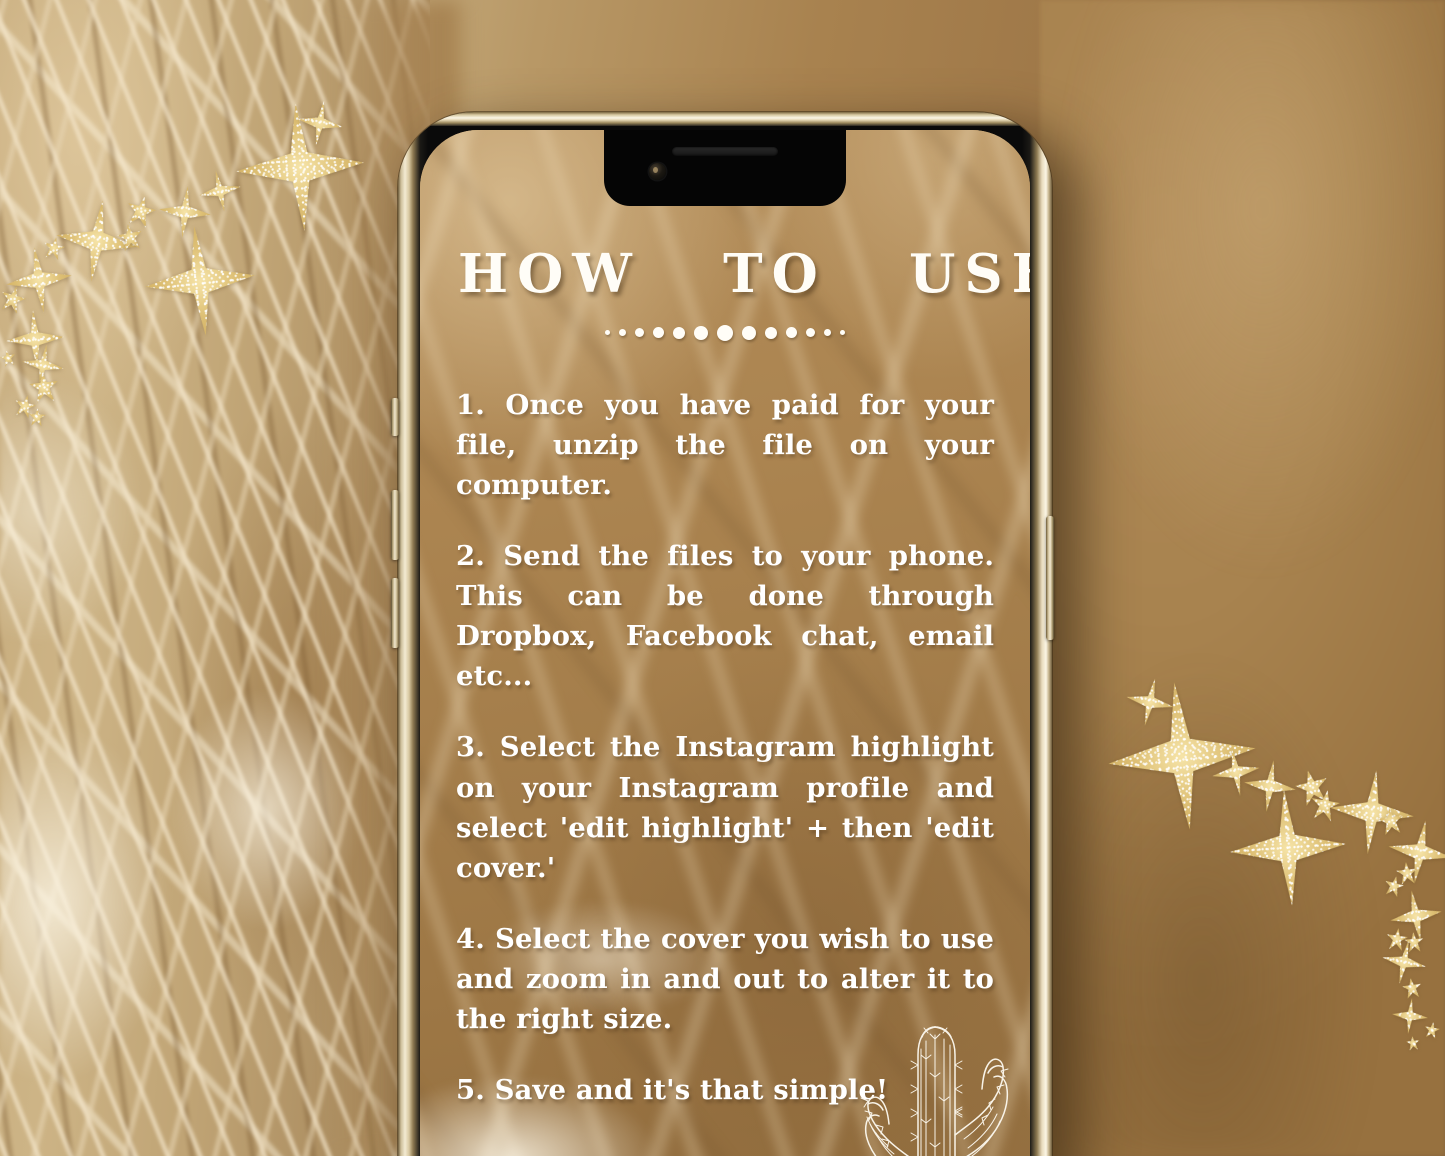 This screenshot has width=1445, height=1156. What do you see at coordinates (725, 119) in the screenshot?
I see `phone-top-rim` at bounding box center [725, 119].